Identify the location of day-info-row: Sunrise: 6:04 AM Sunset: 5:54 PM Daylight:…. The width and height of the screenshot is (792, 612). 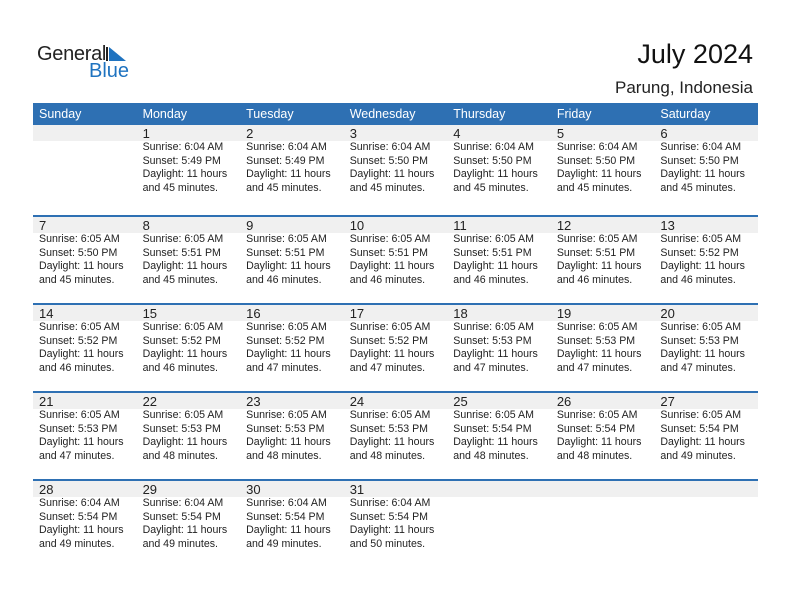
(395, 524).